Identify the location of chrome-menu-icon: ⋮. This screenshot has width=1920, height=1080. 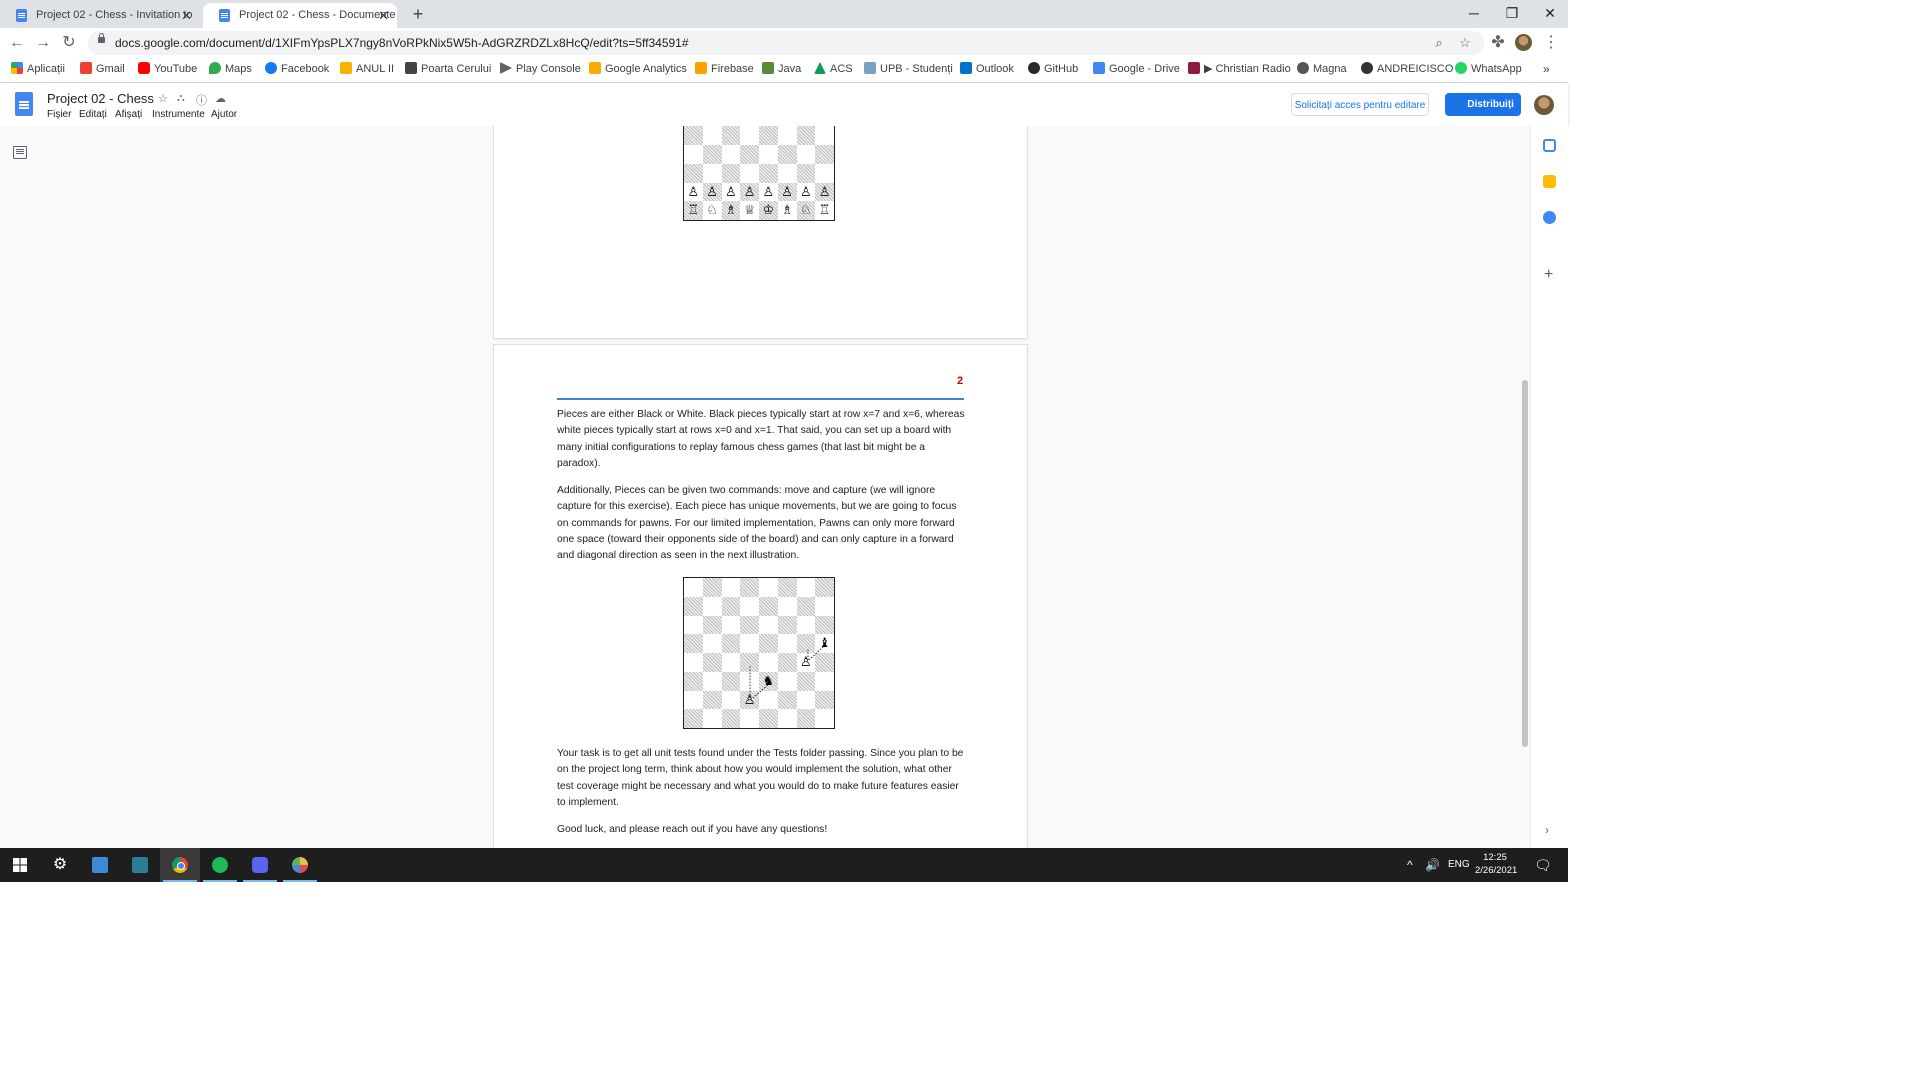
(1551, 43).